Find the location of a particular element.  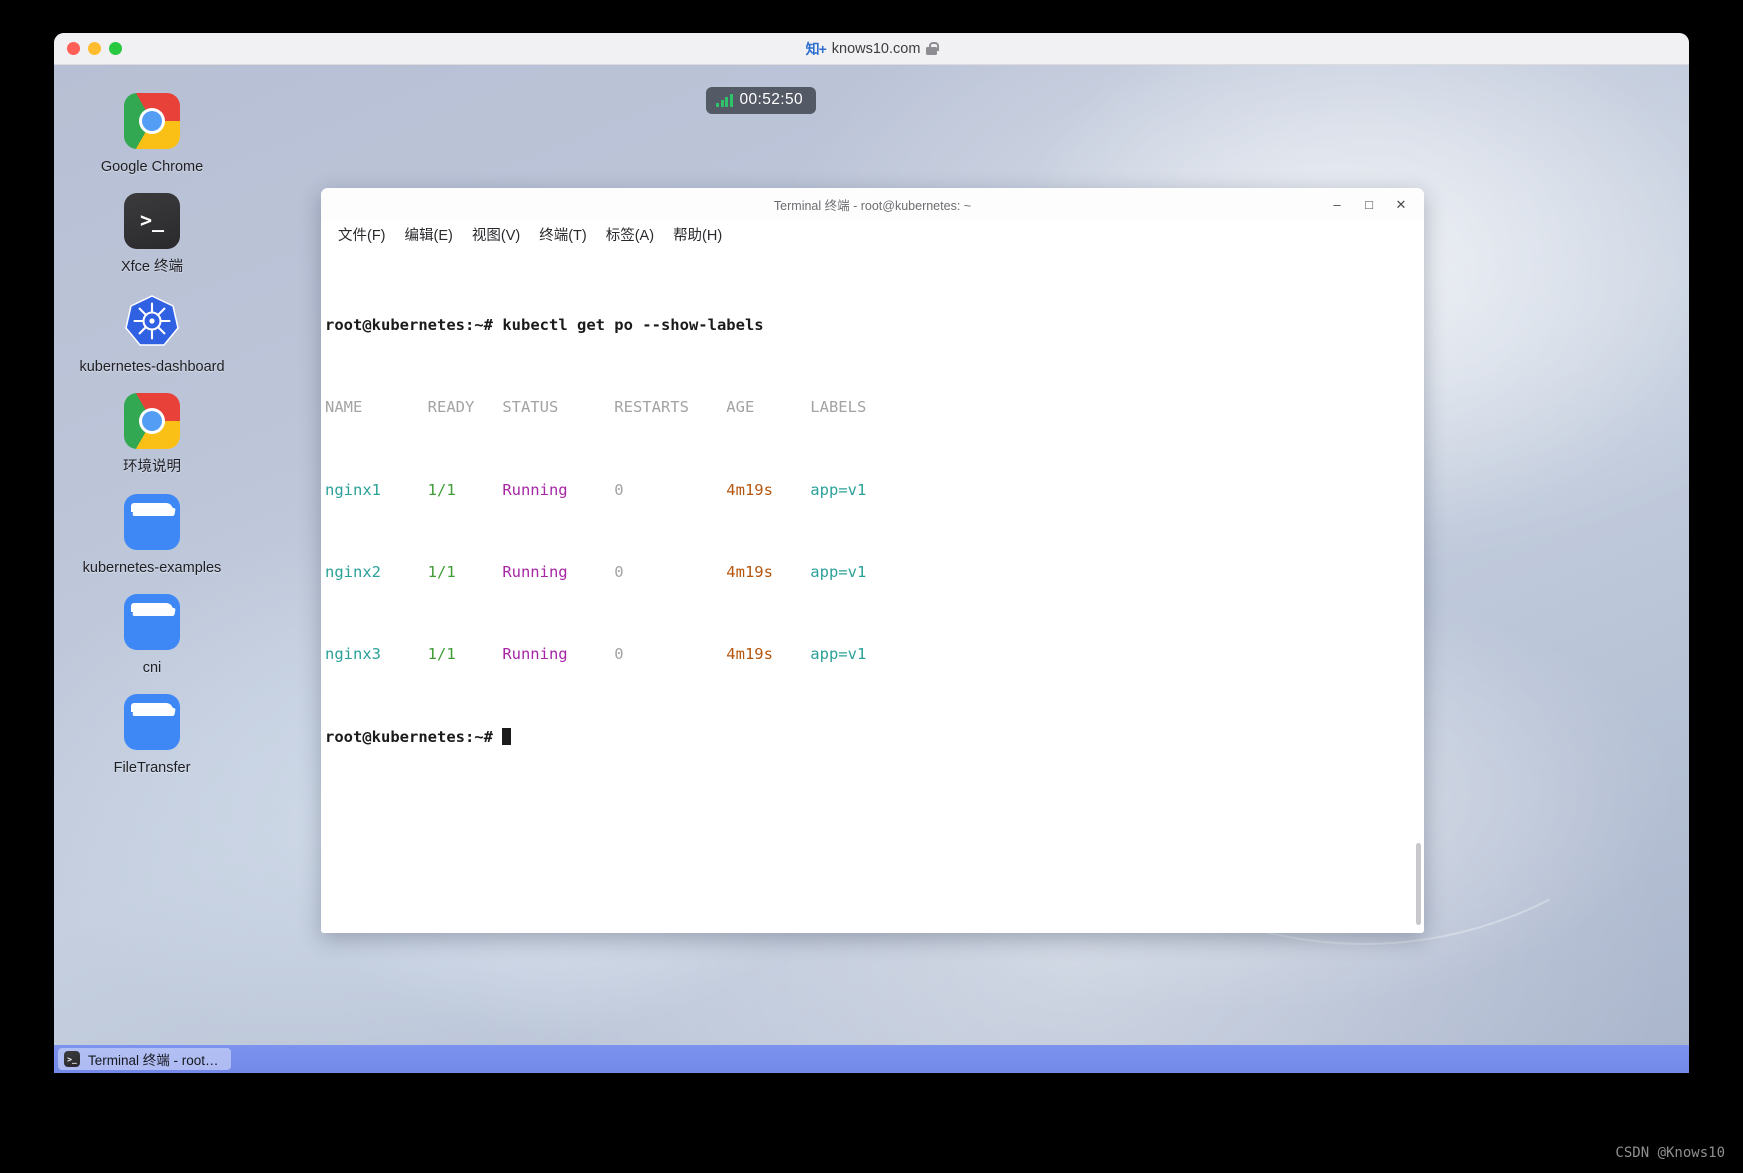

address-bar: 知+ knows10.com is located at coordinates (871, 49).